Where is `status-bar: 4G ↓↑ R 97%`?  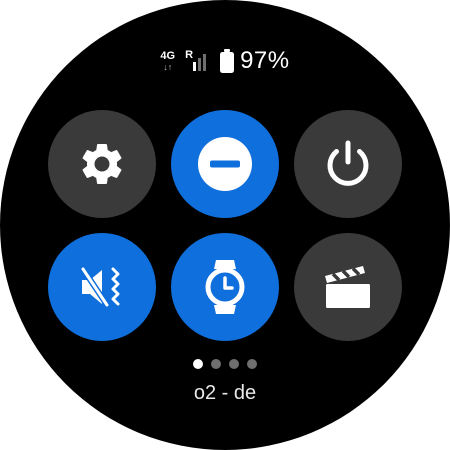 status-bar: 4G ↓↑ R 97% is located at coordinates (225, 61).